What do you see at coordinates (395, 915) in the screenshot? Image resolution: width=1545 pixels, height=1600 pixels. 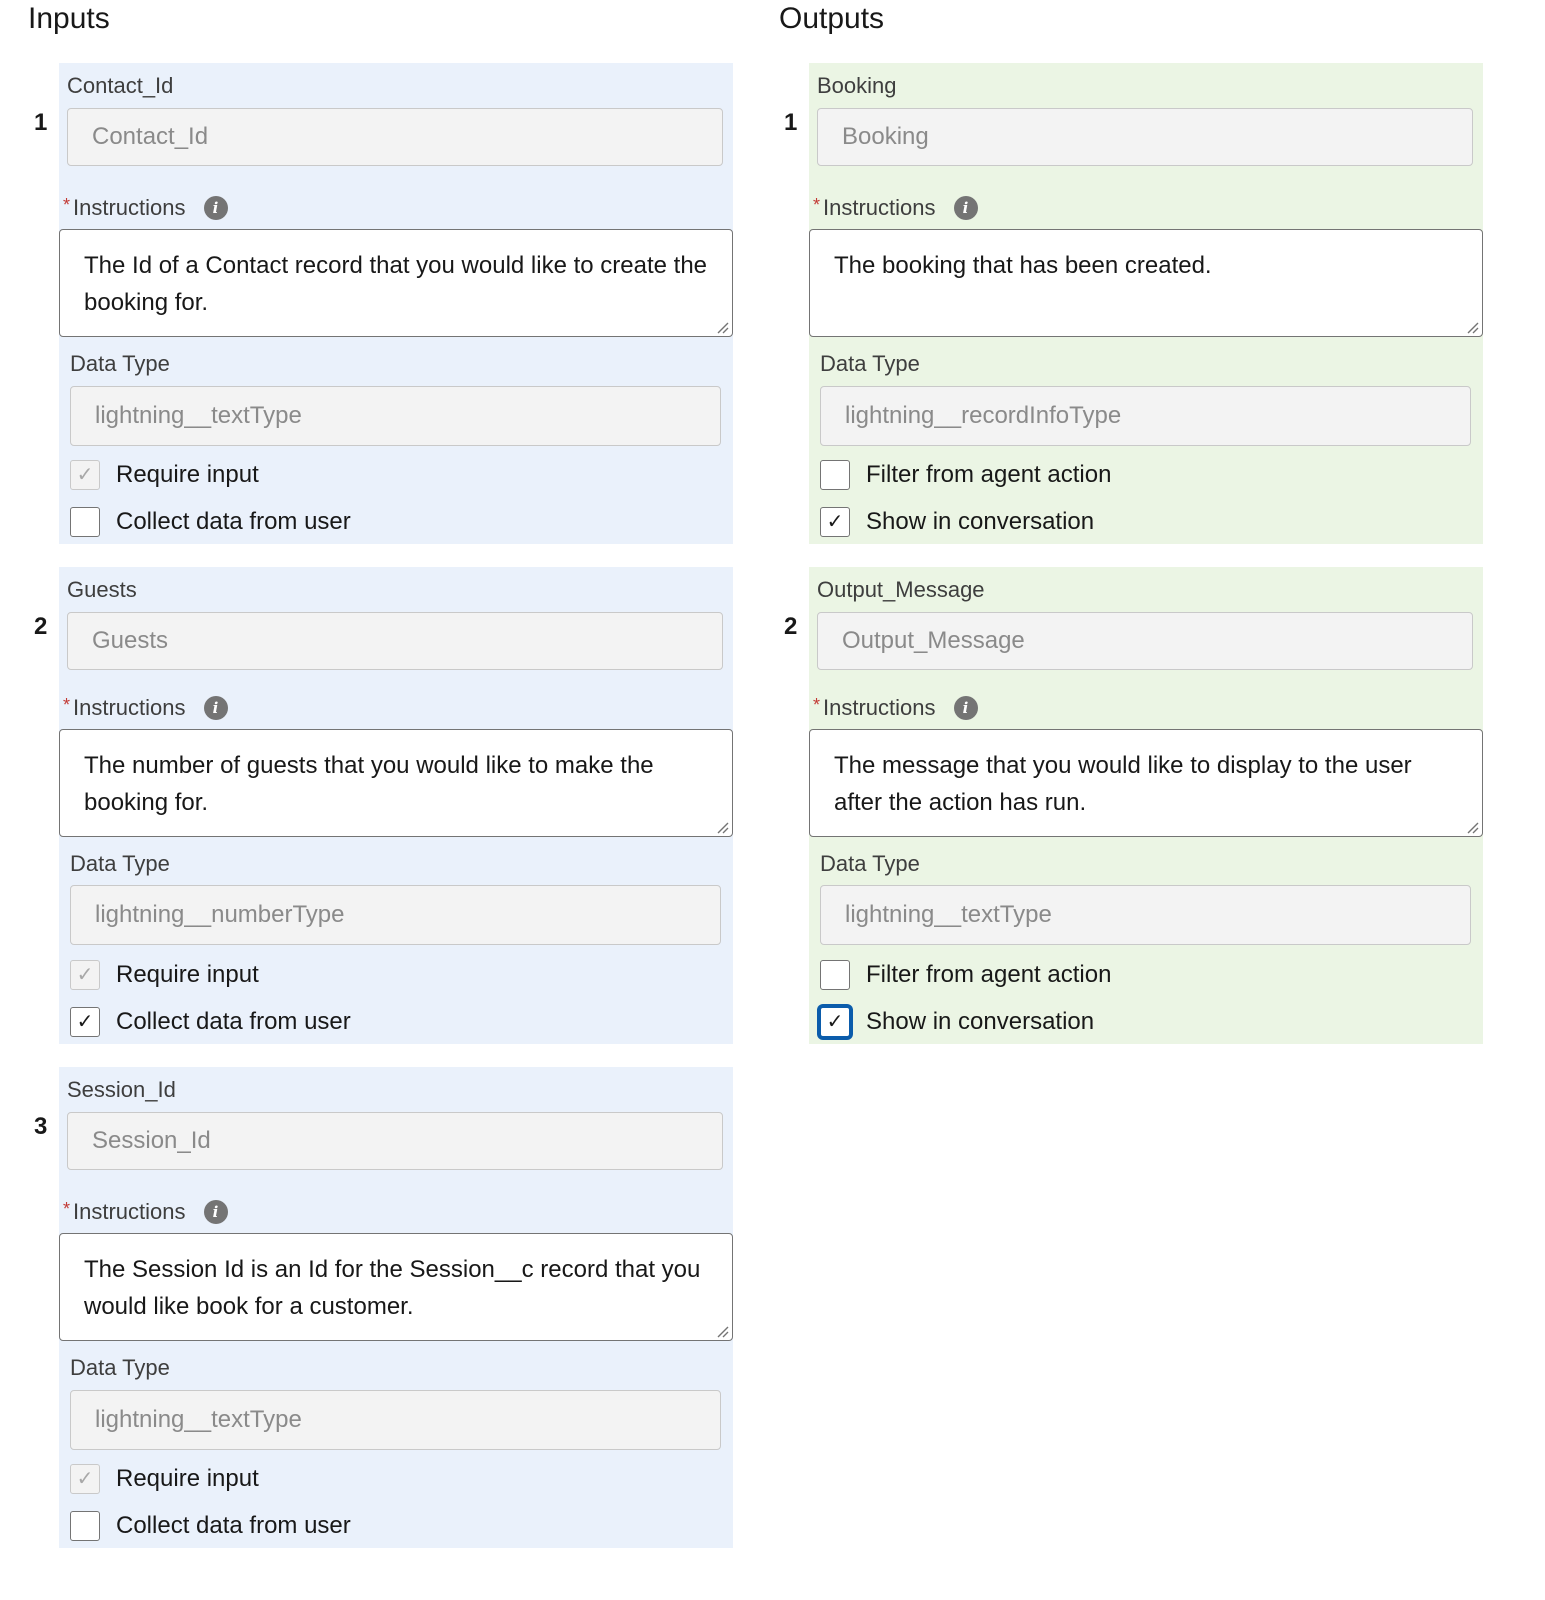 I see `input-2-data-type-field` at bounding box center [395, 915].